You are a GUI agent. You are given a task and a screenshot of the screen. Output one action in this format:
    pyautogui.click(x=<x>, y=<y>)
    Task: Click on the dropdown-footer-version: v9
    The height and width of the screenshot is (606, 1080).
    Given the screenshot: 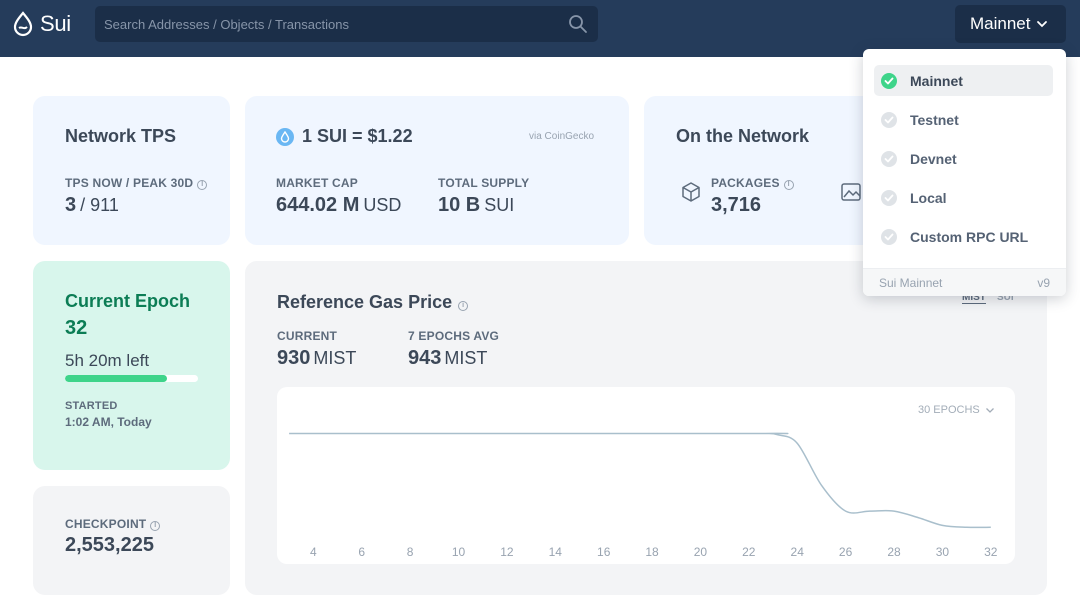 What is the action you would take?
    pyautogui.click(x=1043, y=283)
    